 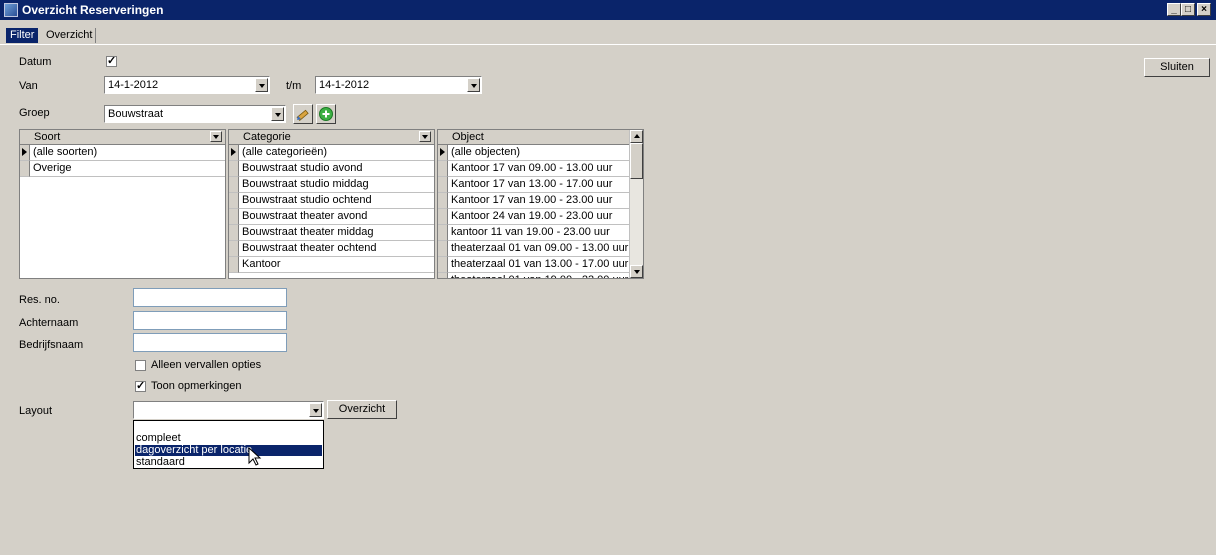 What do you see at coordinates (344, 85) in the screenshot?
I see `tm-date-value: 14-1-2012` at bounding box center [344, 85].